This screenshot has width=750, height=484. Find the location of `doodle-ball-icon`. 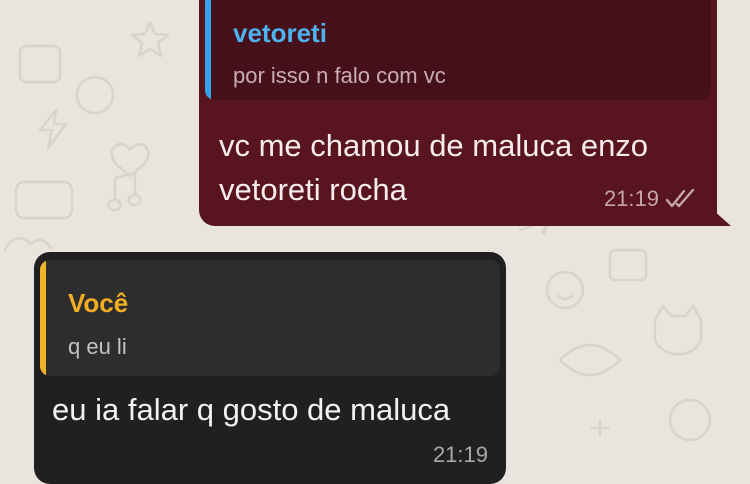

doodle-ball-icon is located at coordinates (690, 420).